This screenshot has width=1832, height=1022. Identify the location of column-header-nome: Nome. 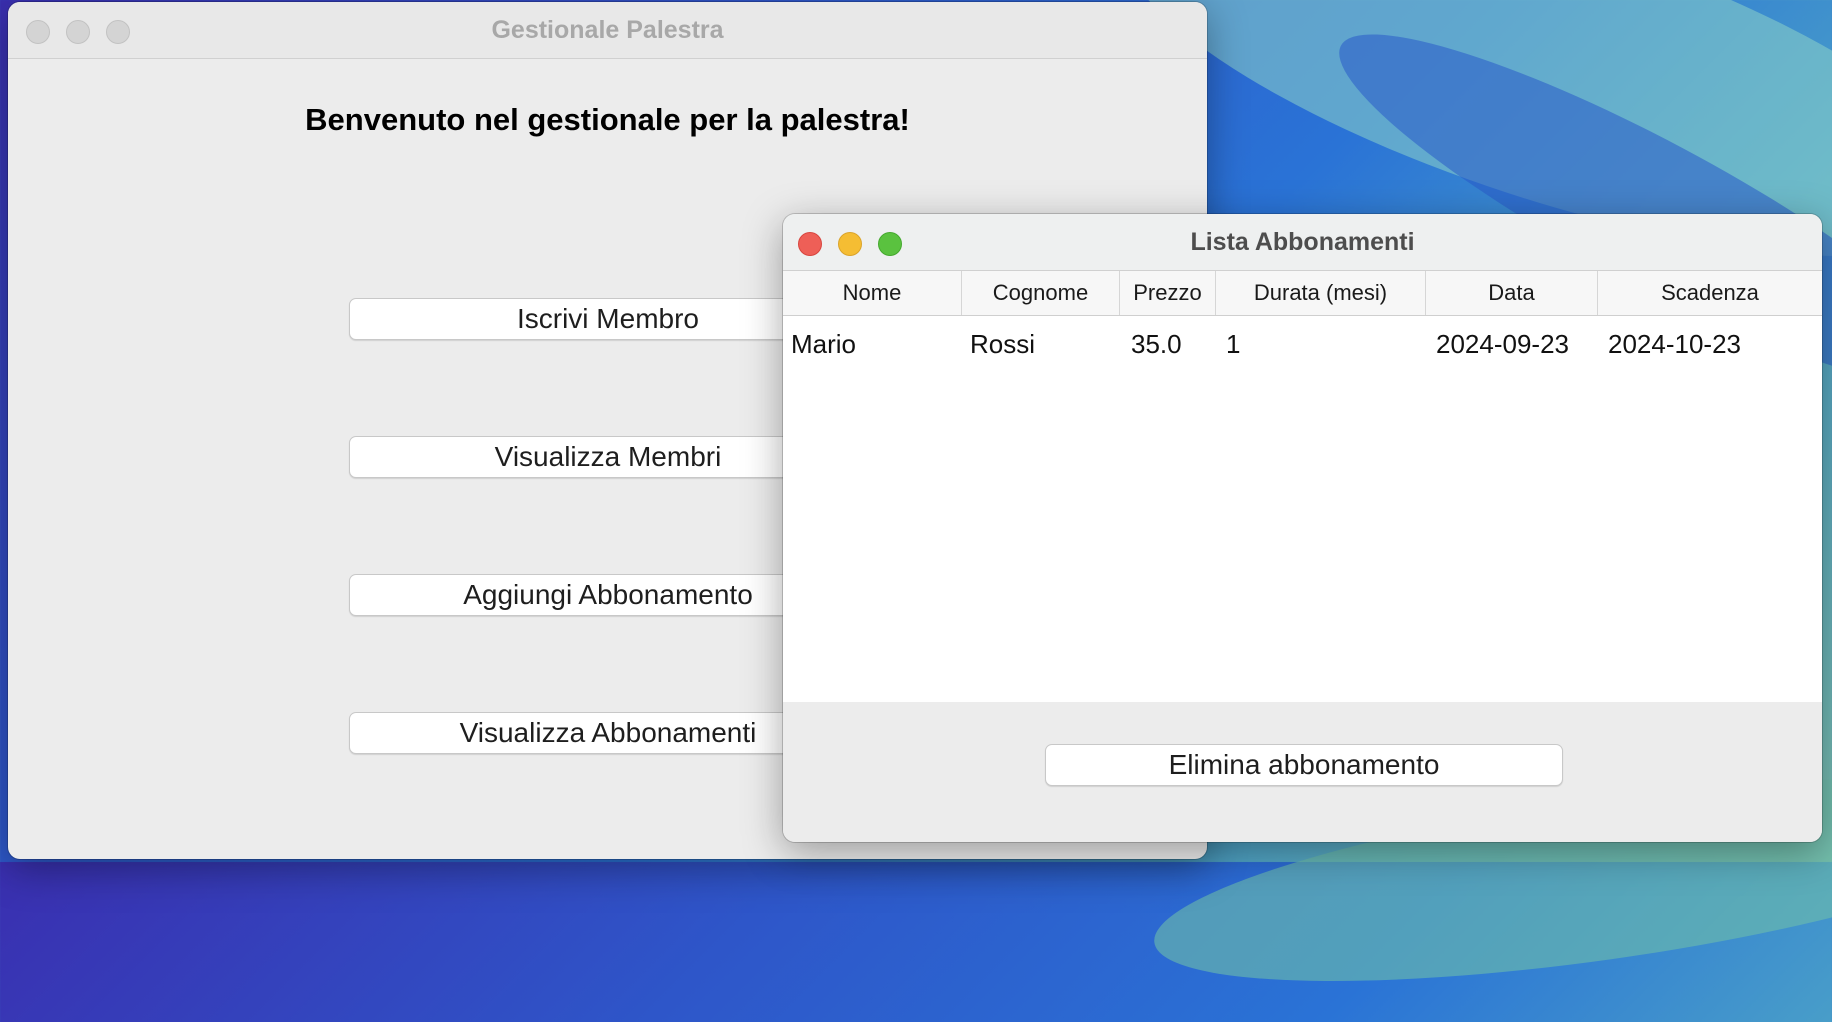
(872, 293).